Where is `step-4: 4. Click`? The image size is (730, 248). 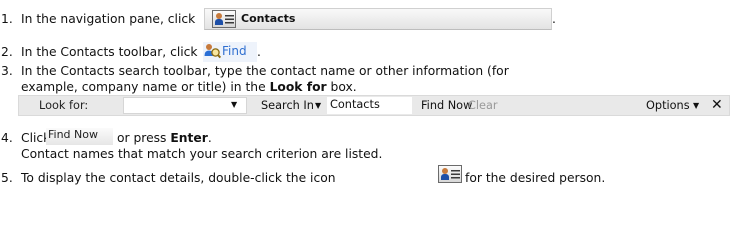 step-4: 4. Click is located at coordinates (25, 138).